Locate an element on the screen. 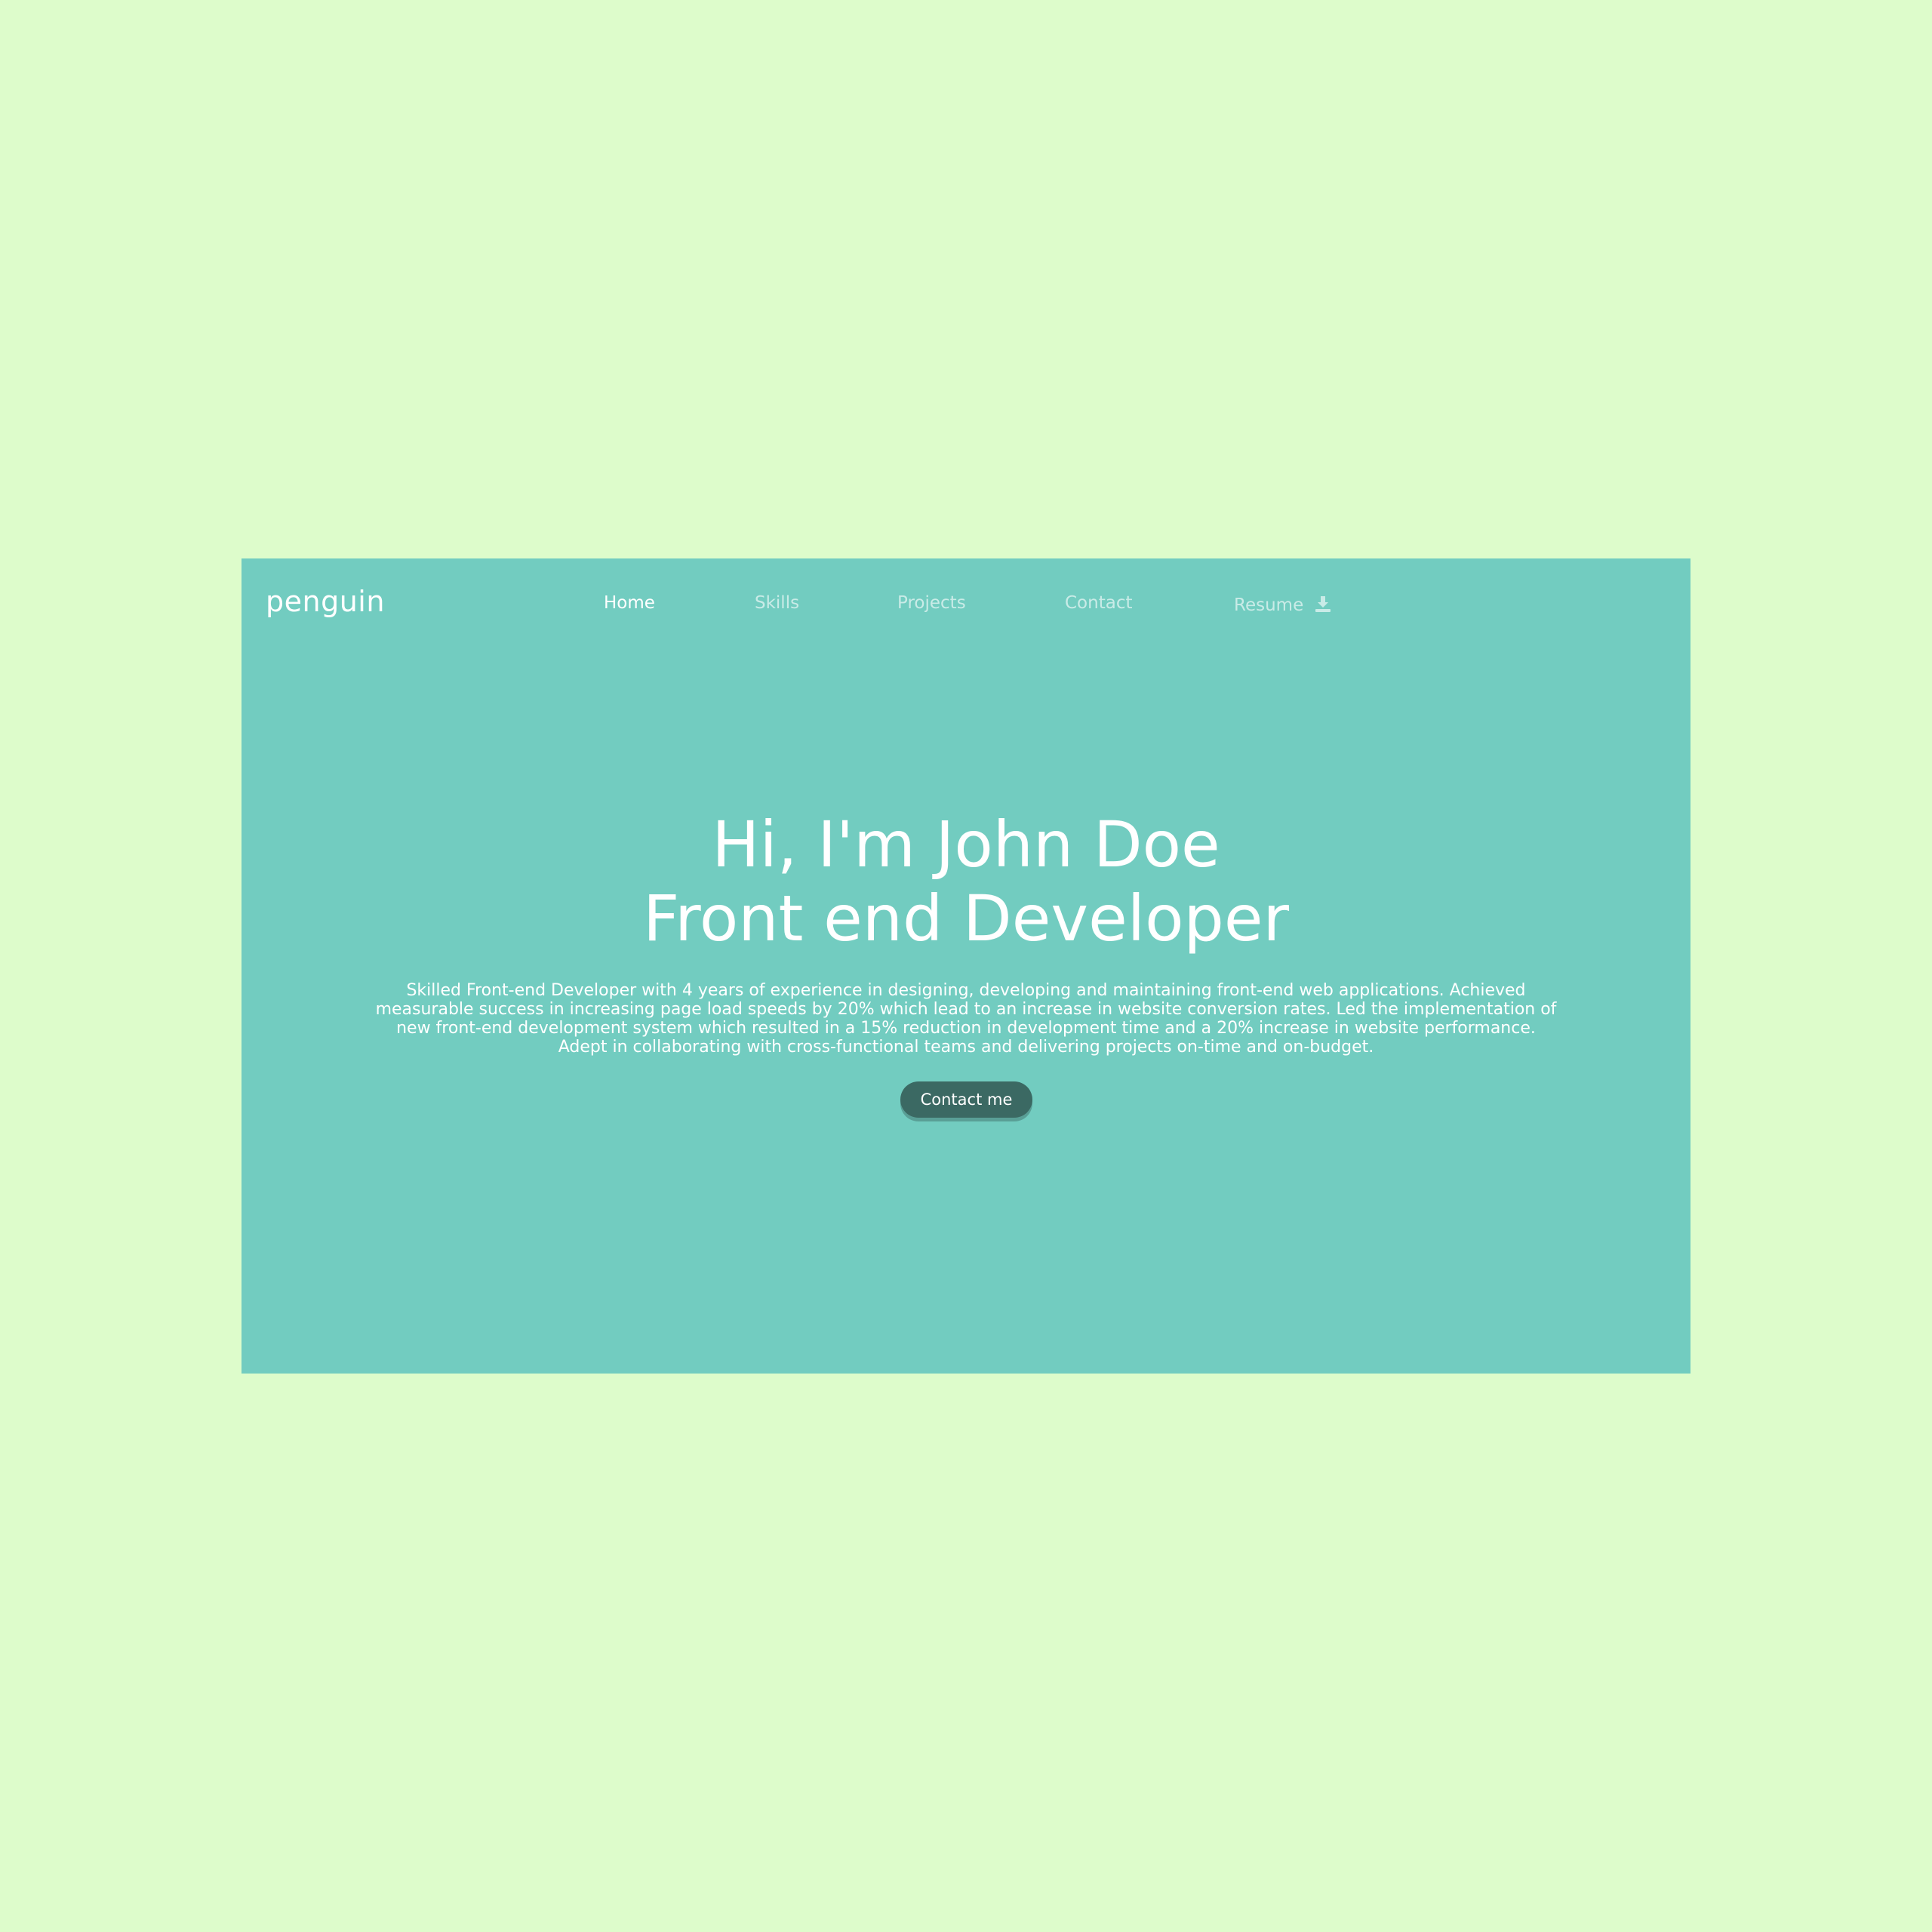 This screenshot has height=1932, width=1932. contact-me-button: Contact me is located at coordinates (966, 1099).